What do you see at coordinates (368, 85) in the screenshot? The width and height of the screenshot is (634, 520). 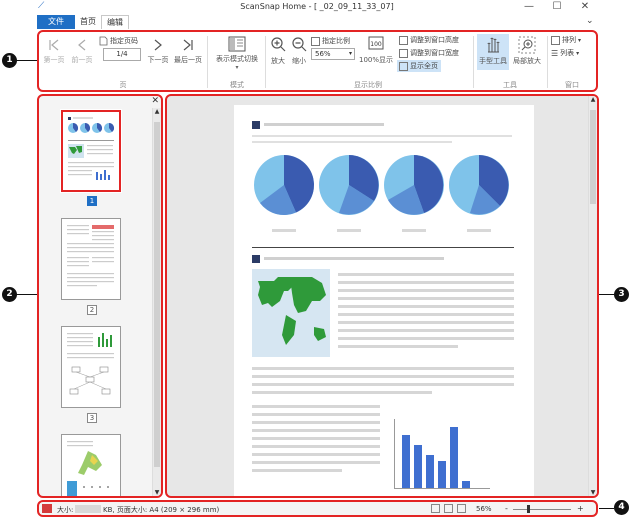 I see `zoom-group-label: 显示比例` at bounding box center [368, 85].